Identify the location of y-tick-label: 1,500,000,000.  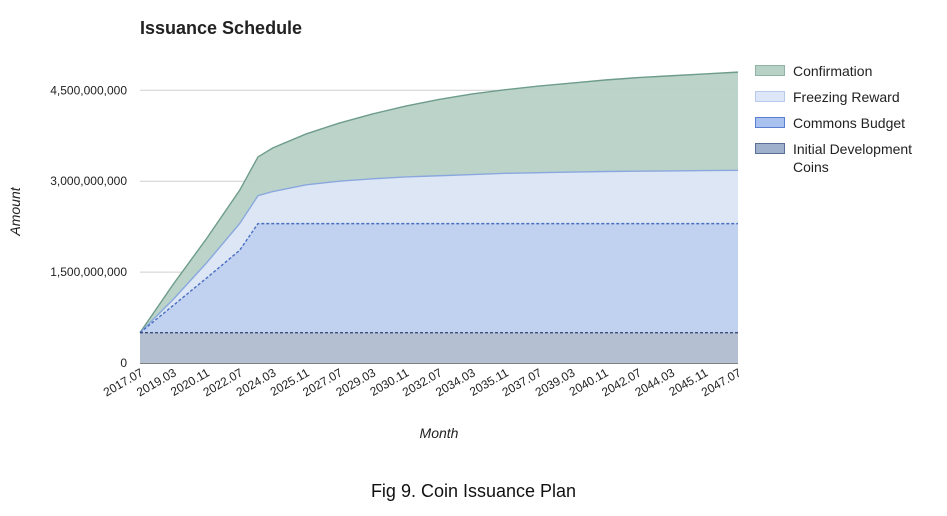
(88, 272).